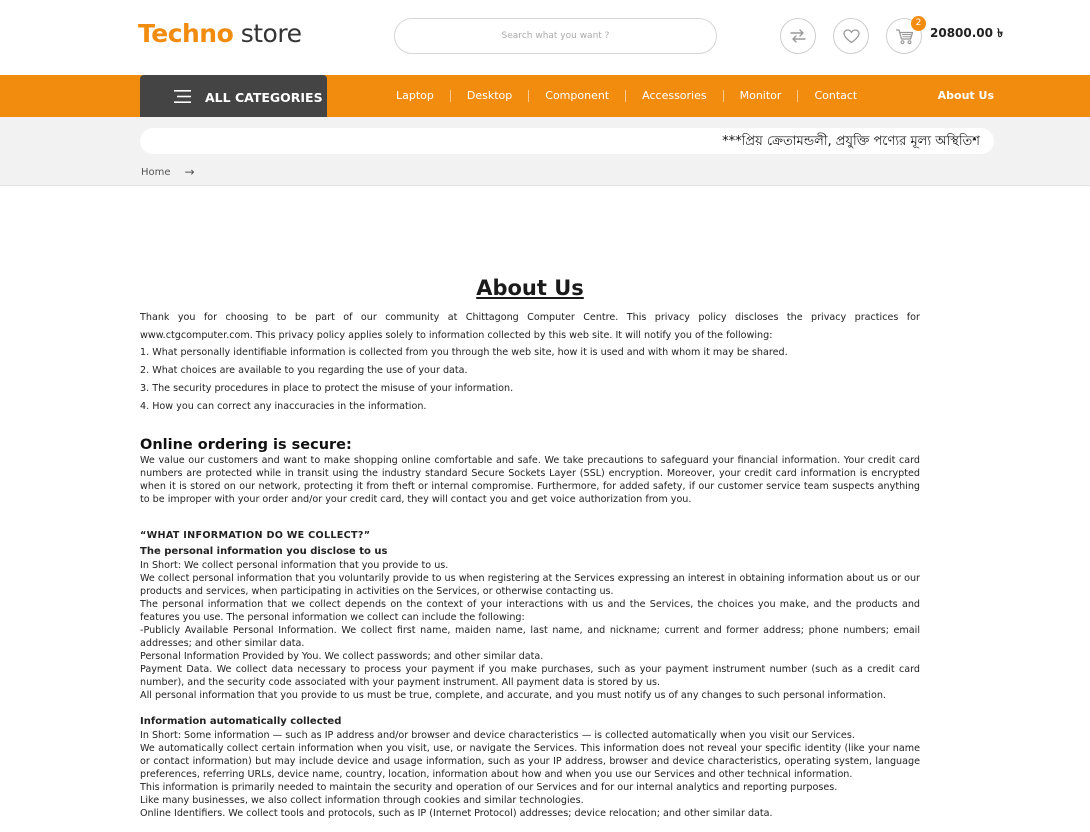 The height and width of the screenshot is (832, 1090). What do you see at coordinates (415, 96) in the screenshot?
I see `nav-link-laptop: Laptop` at bounding box center [415, 96].